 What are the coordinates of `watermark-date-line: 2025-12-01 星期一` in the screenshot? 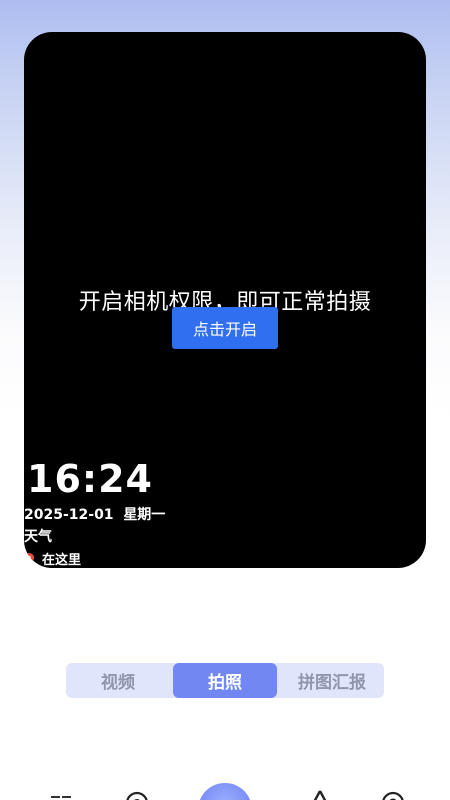 It's located at (94, 514).